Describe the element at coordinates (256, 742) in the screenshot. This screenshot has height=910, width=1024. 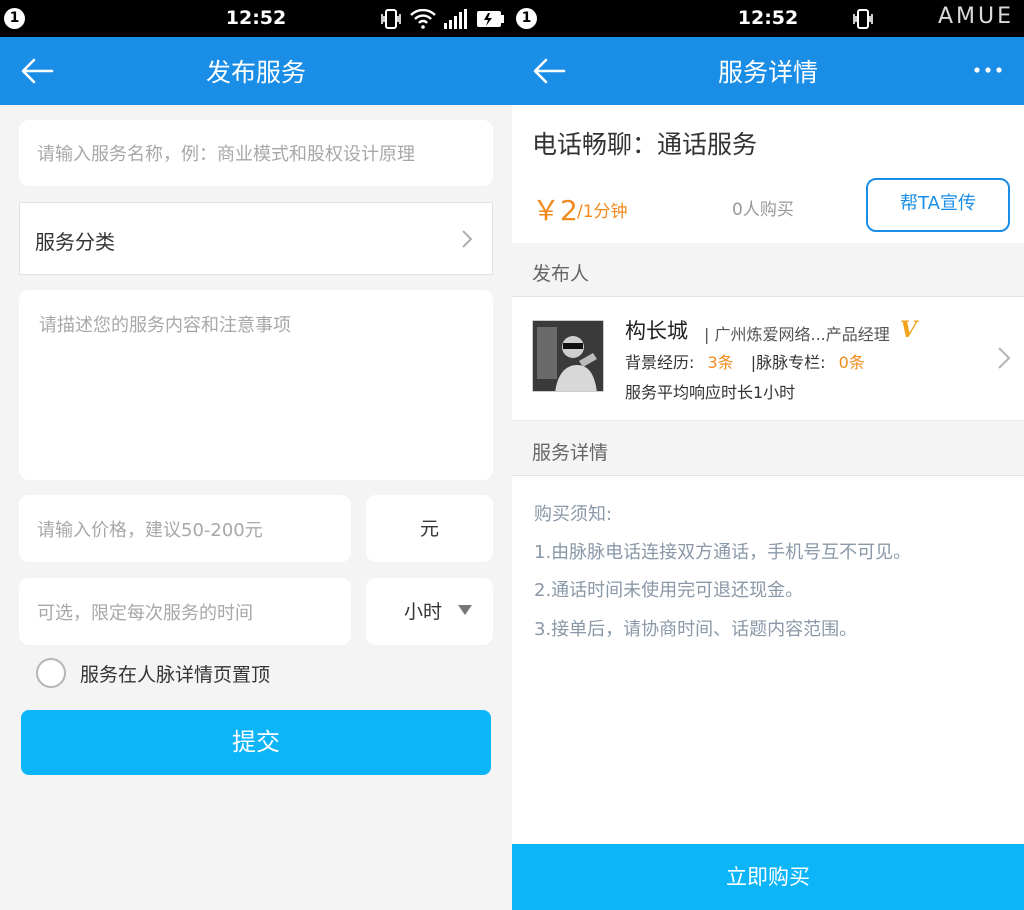
I see `submit-button: 提交` at that location.